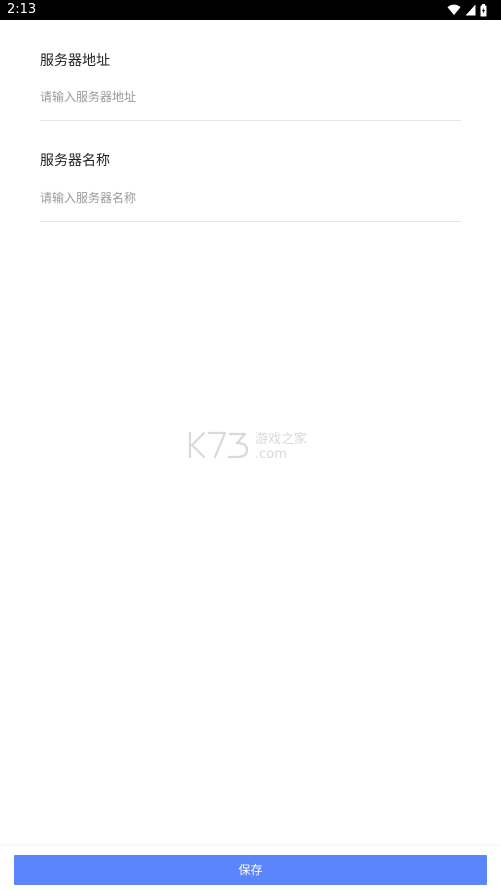  What do you see at coordinates (75, 61) in the screenshot?
I see `server-address-label: 服务器地址` at bounding box center [75, 61].